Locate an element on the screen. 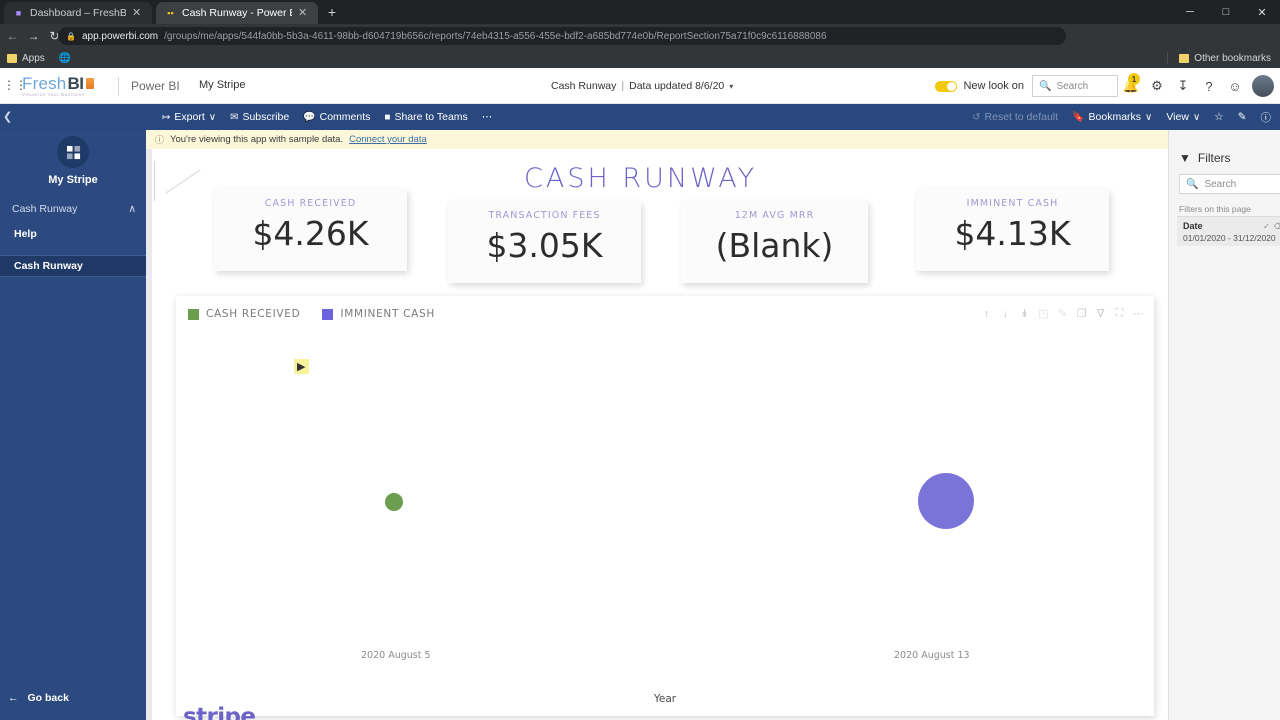  kpi-card-12m-avg-mrr: 12M AVG MRR (Blank) is located at coordinates (774, 242).